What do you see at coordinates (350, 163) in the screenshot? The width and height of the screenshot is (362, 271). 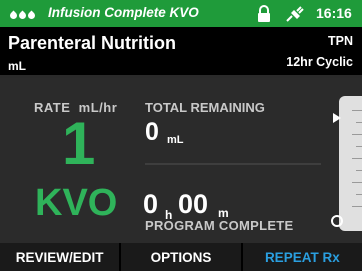 I see `volume-gauge` at bounding box center [350, 163].